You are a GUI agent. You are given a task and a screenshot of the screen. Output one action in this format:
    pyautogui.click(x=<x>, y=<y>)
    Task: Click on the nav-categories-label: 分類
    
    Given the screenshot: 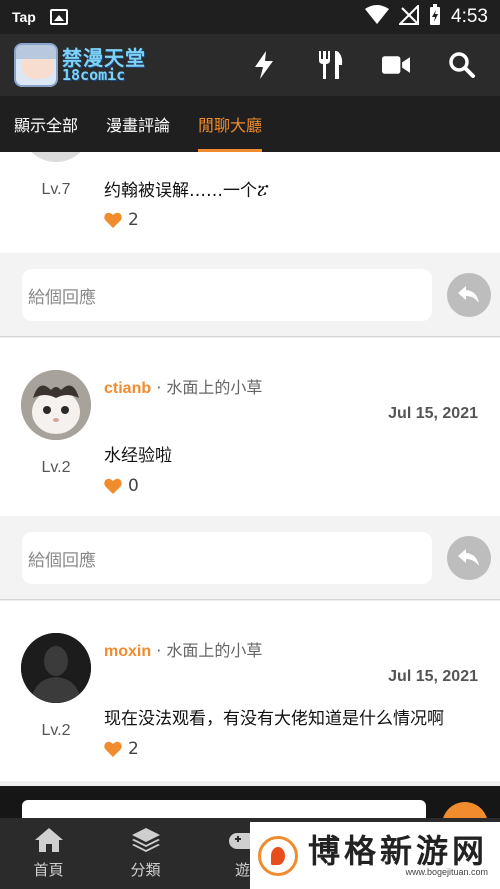 What is the action you would take?
    pyautogui.click(x=145, y=870)
    